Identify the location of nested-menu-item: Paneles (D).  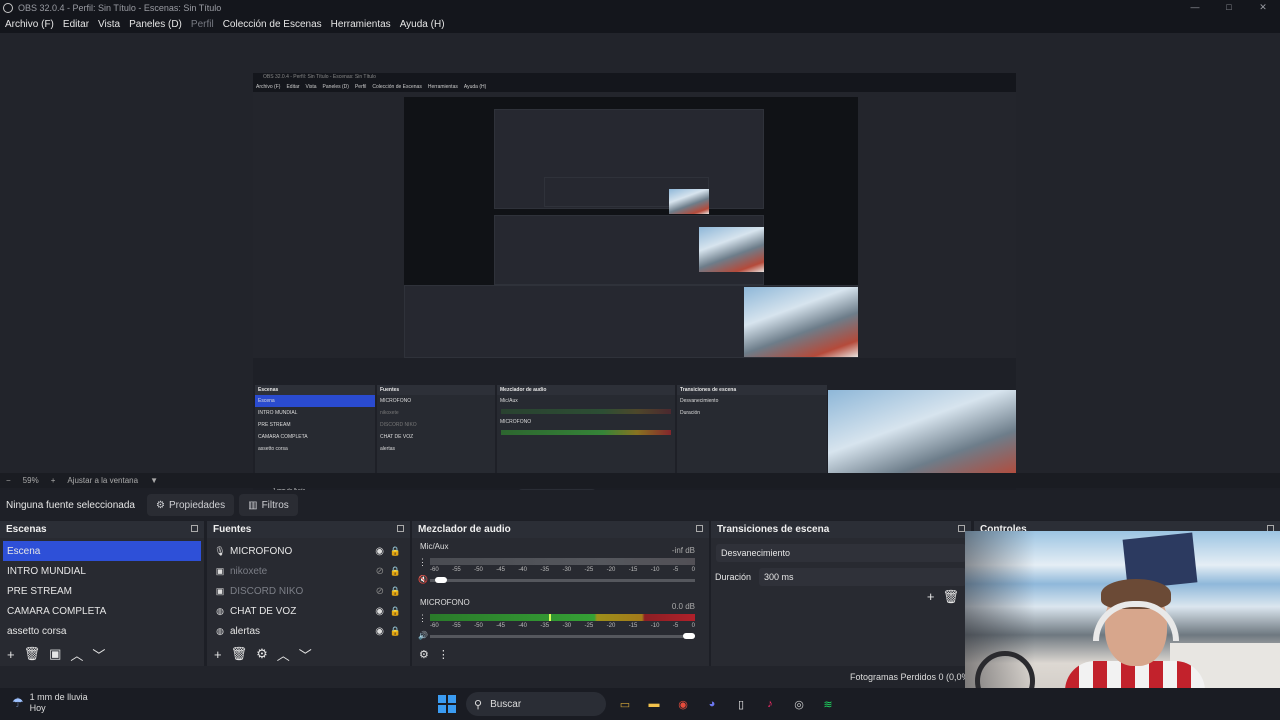
(335, 87).